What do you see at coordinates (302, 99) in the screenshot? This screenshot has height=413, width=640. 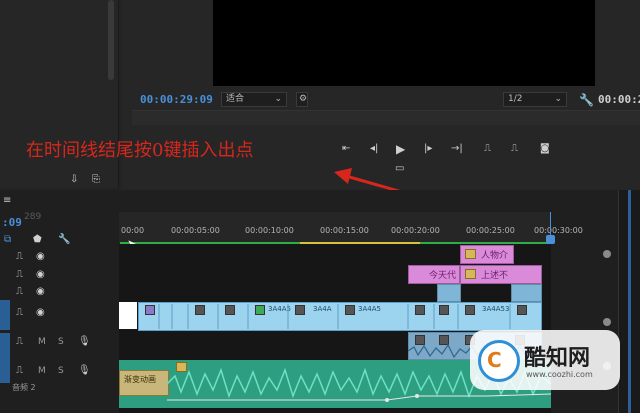 I see `settings-icon: ⚙` at bounding box center [302, 99].